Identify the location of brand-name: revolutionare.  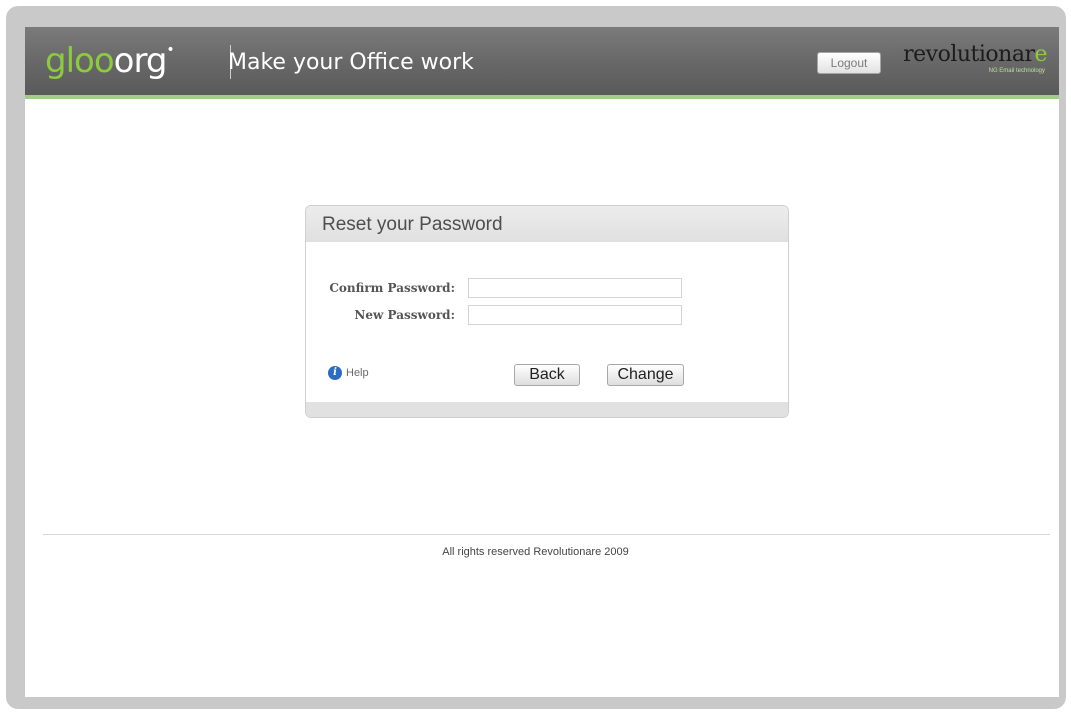
(975, 54).